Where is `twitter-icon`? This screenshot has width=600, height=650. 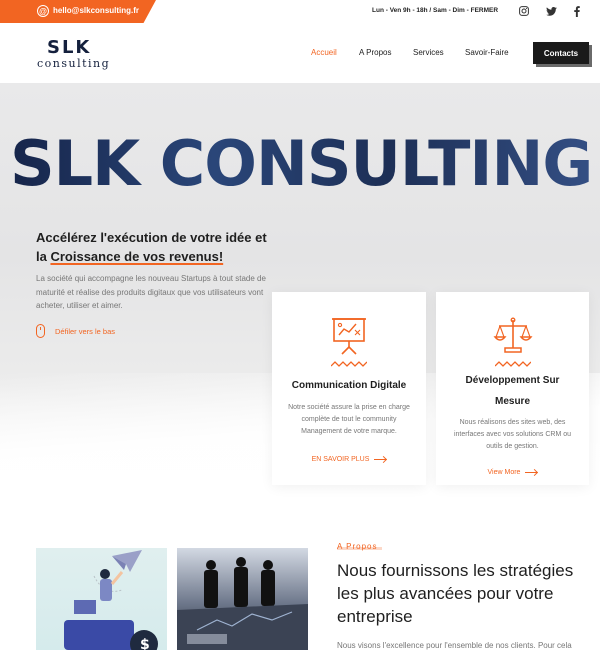
twitter-icon is located at coordinates (551, 11).